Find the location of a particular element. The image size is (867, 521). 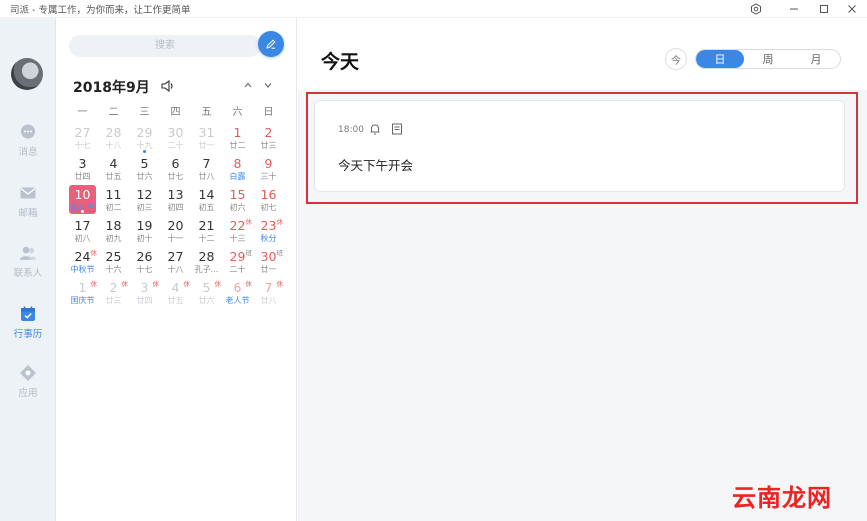

calendar-day: 2 廿三 is located at coordinates (268, 138).